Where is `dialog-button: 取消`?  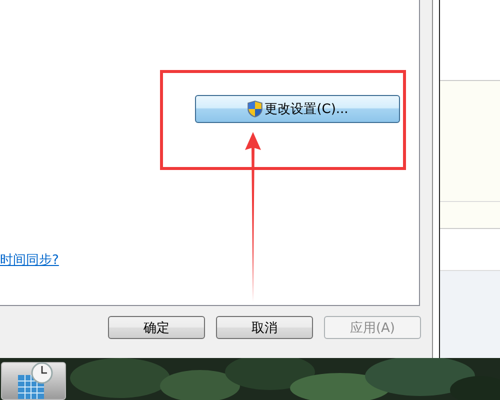 dialog-button: 取消 is located at coordinates (264, 327).